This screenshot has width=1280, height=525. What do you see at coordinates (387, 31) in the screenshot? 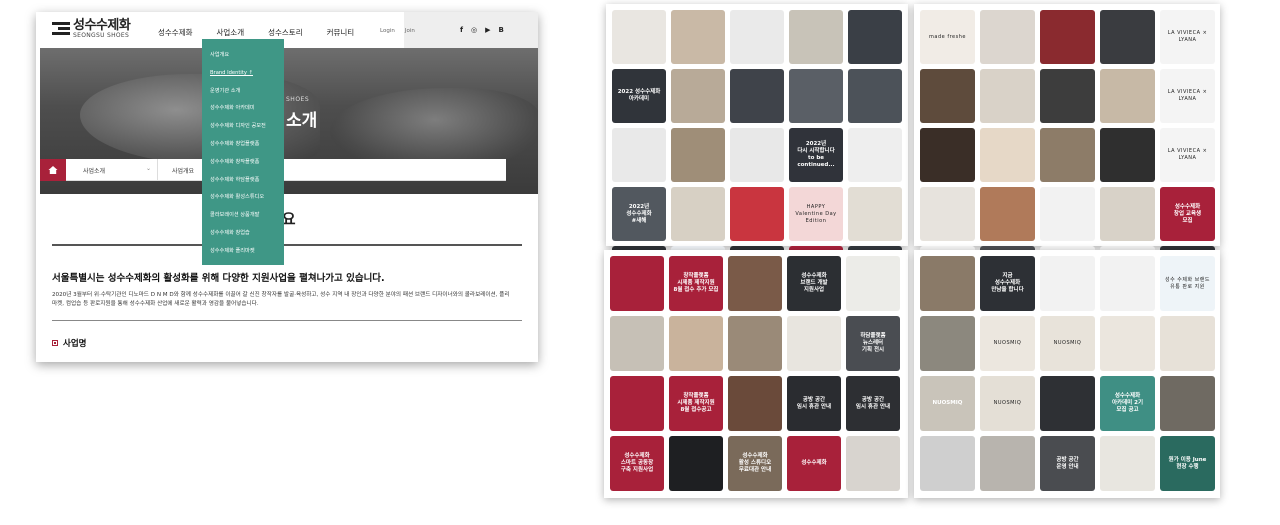
I see `login-link: Login` at bounding box center [387, 31].